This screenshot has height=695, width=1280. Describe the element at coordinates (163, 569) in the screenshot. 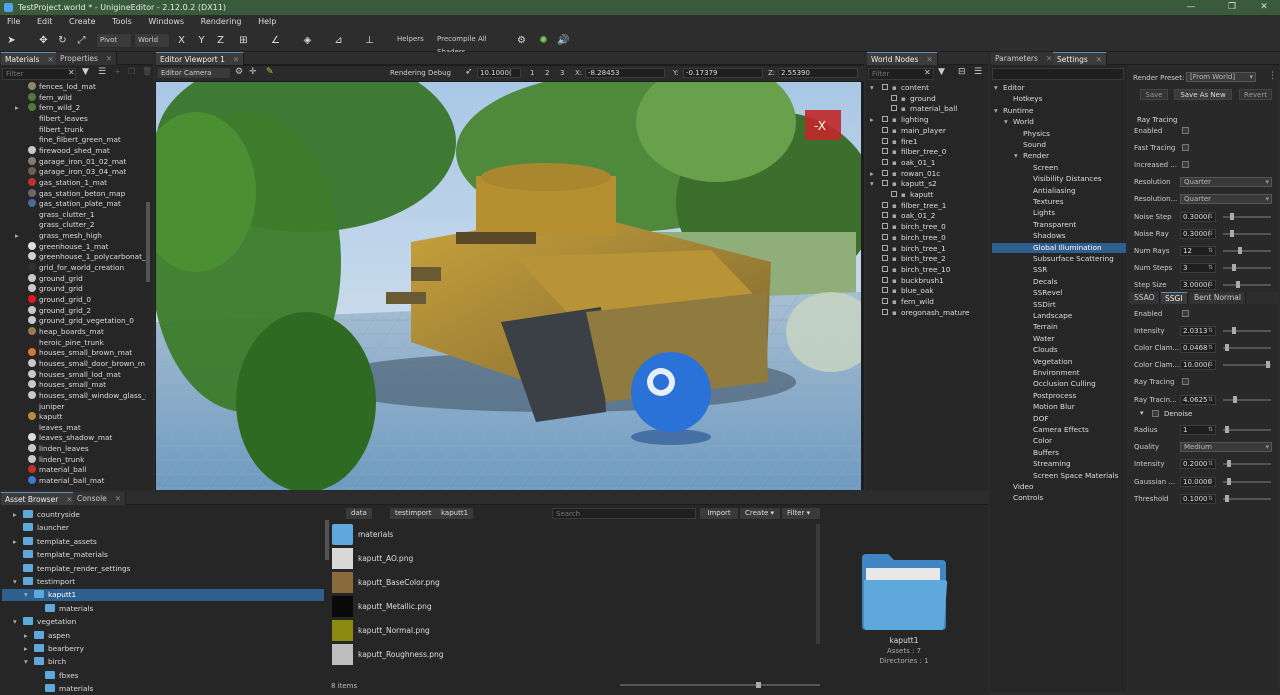

I see `asset-folder-item: template_render_settings` at that location.